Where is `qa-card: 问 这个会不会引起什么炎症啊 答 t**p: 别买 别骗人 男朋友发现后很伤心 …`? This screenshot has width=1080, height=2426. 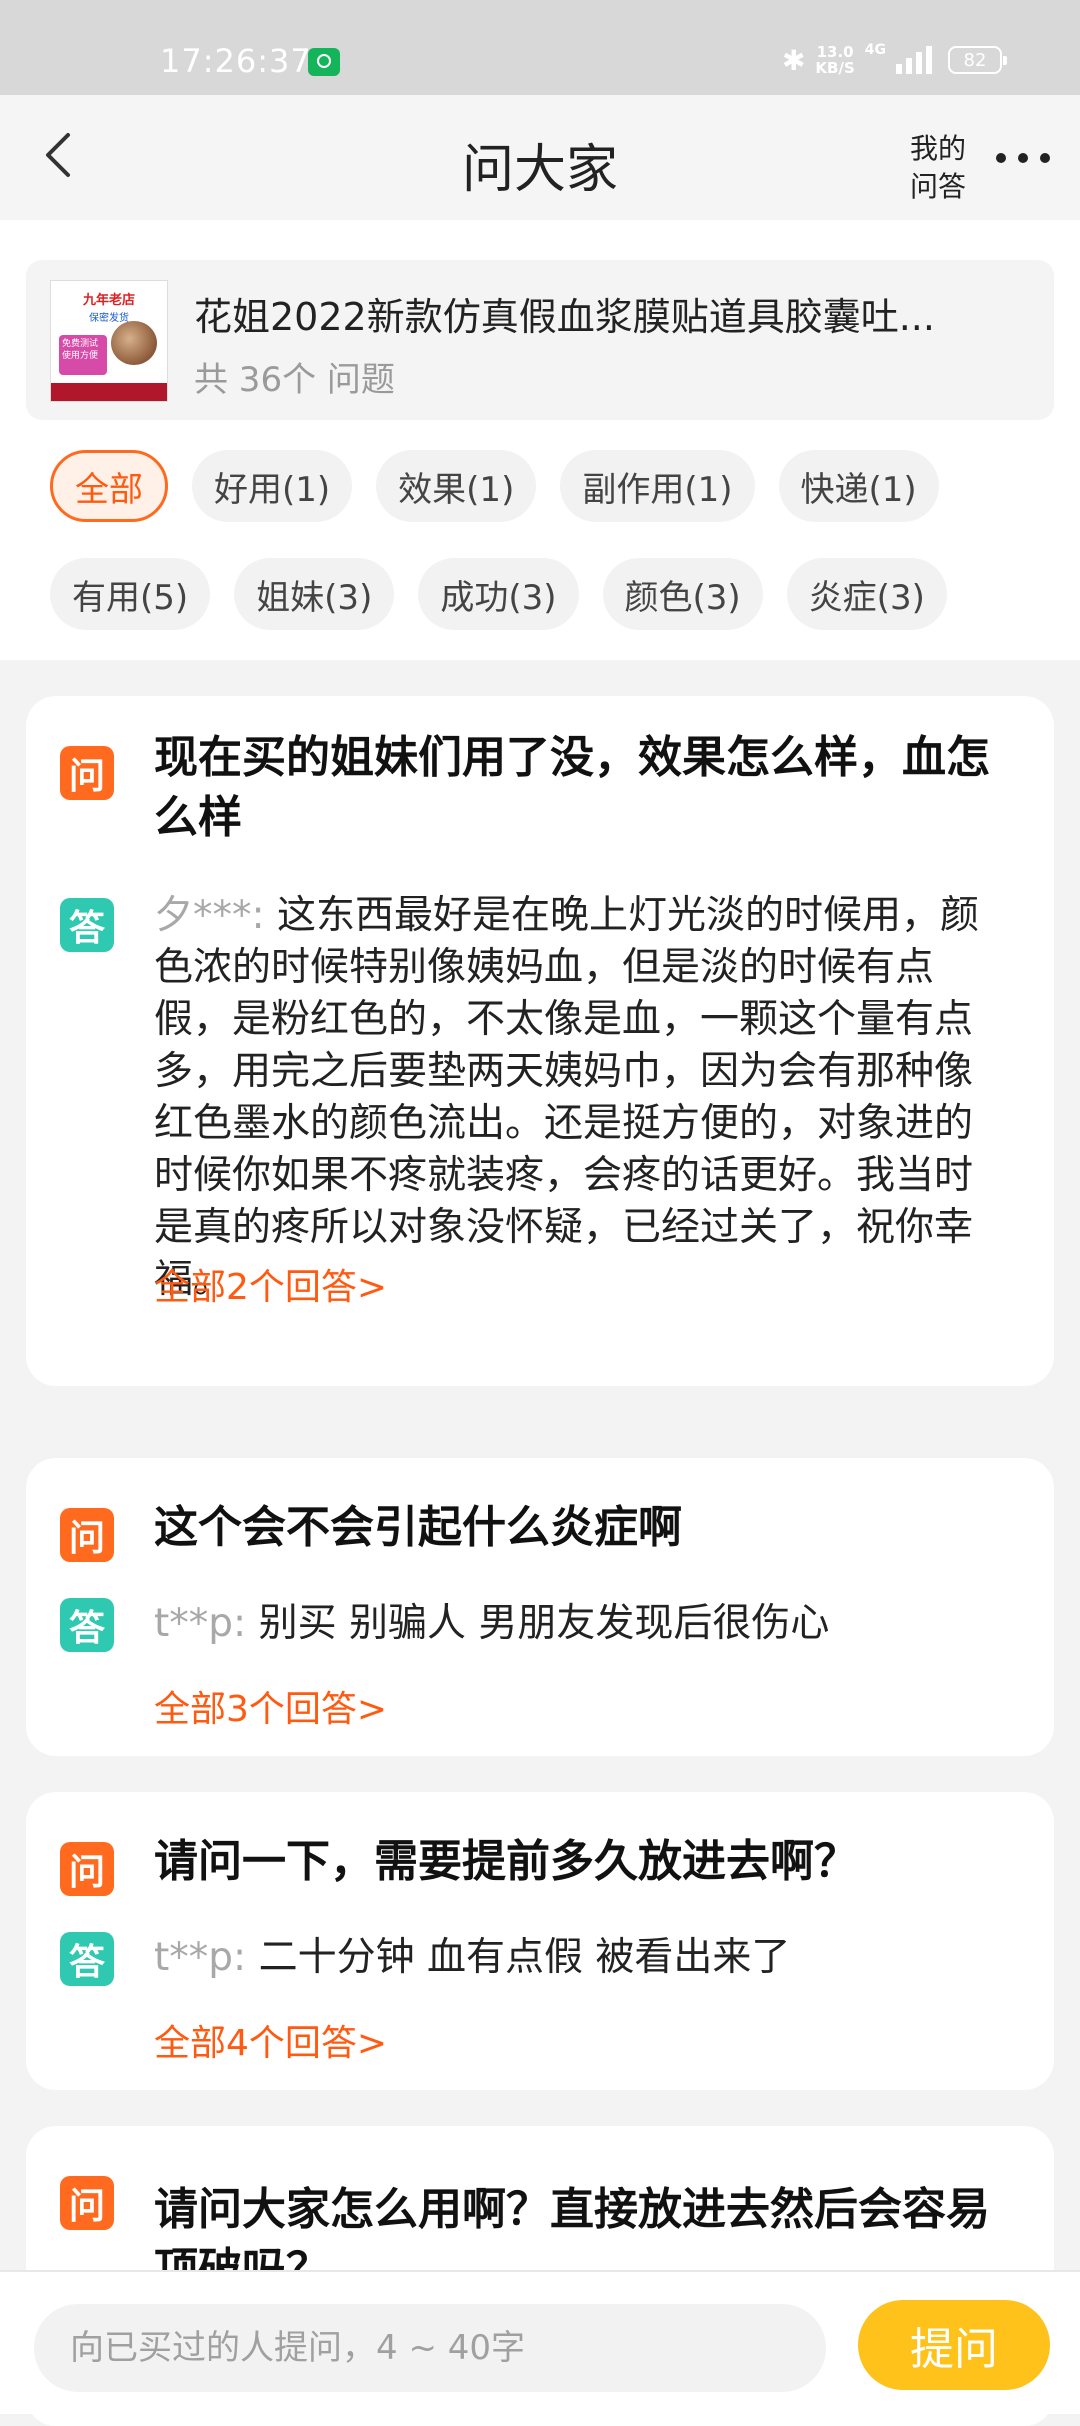 qa-card: 问 这个会不会引起什么炎症啊 答 t**p: 别买 别骗人 男朋友发现后很伤心 … is located at coordinates (540, 1607).